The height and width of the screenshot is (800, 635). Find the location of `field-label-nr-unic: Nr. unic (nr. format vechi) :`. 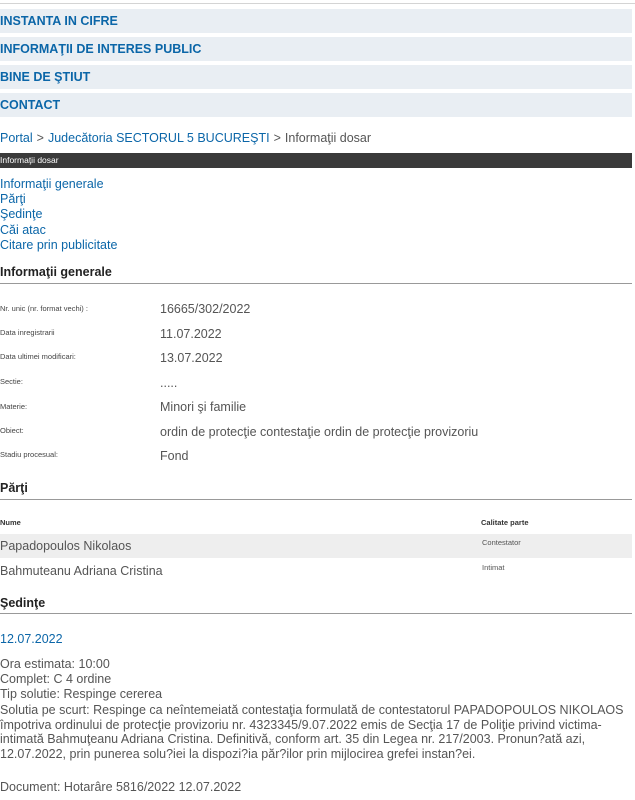

field-label-nr-unic: Nr. unic (nr. format vechi) : is located at coordinates (44, 308).